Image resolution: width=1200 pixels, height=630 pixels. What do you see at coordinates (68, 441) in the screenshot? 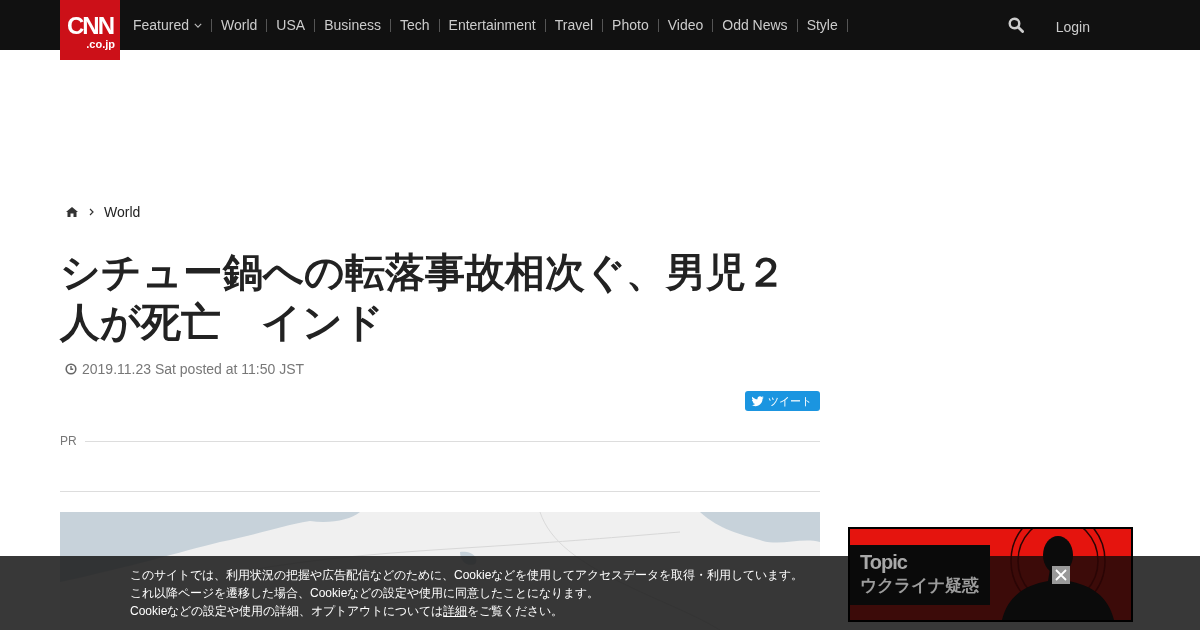
I see `pr-label: PR` at bounding box center [68, 441].